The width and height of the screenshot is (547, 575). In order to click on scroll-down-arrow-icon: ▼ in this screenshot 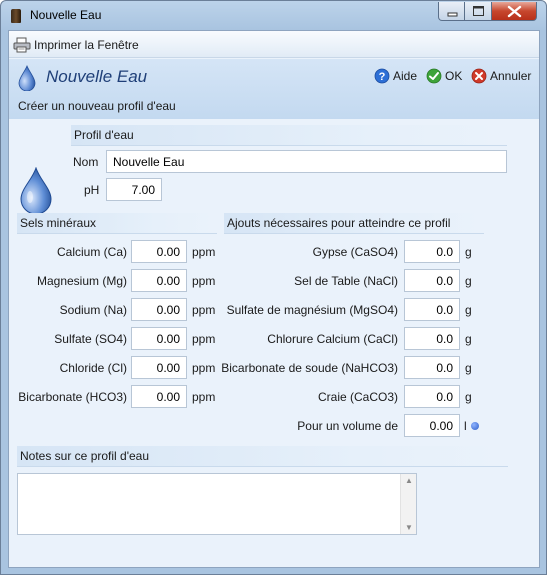, I will do `click(409, 527)`.